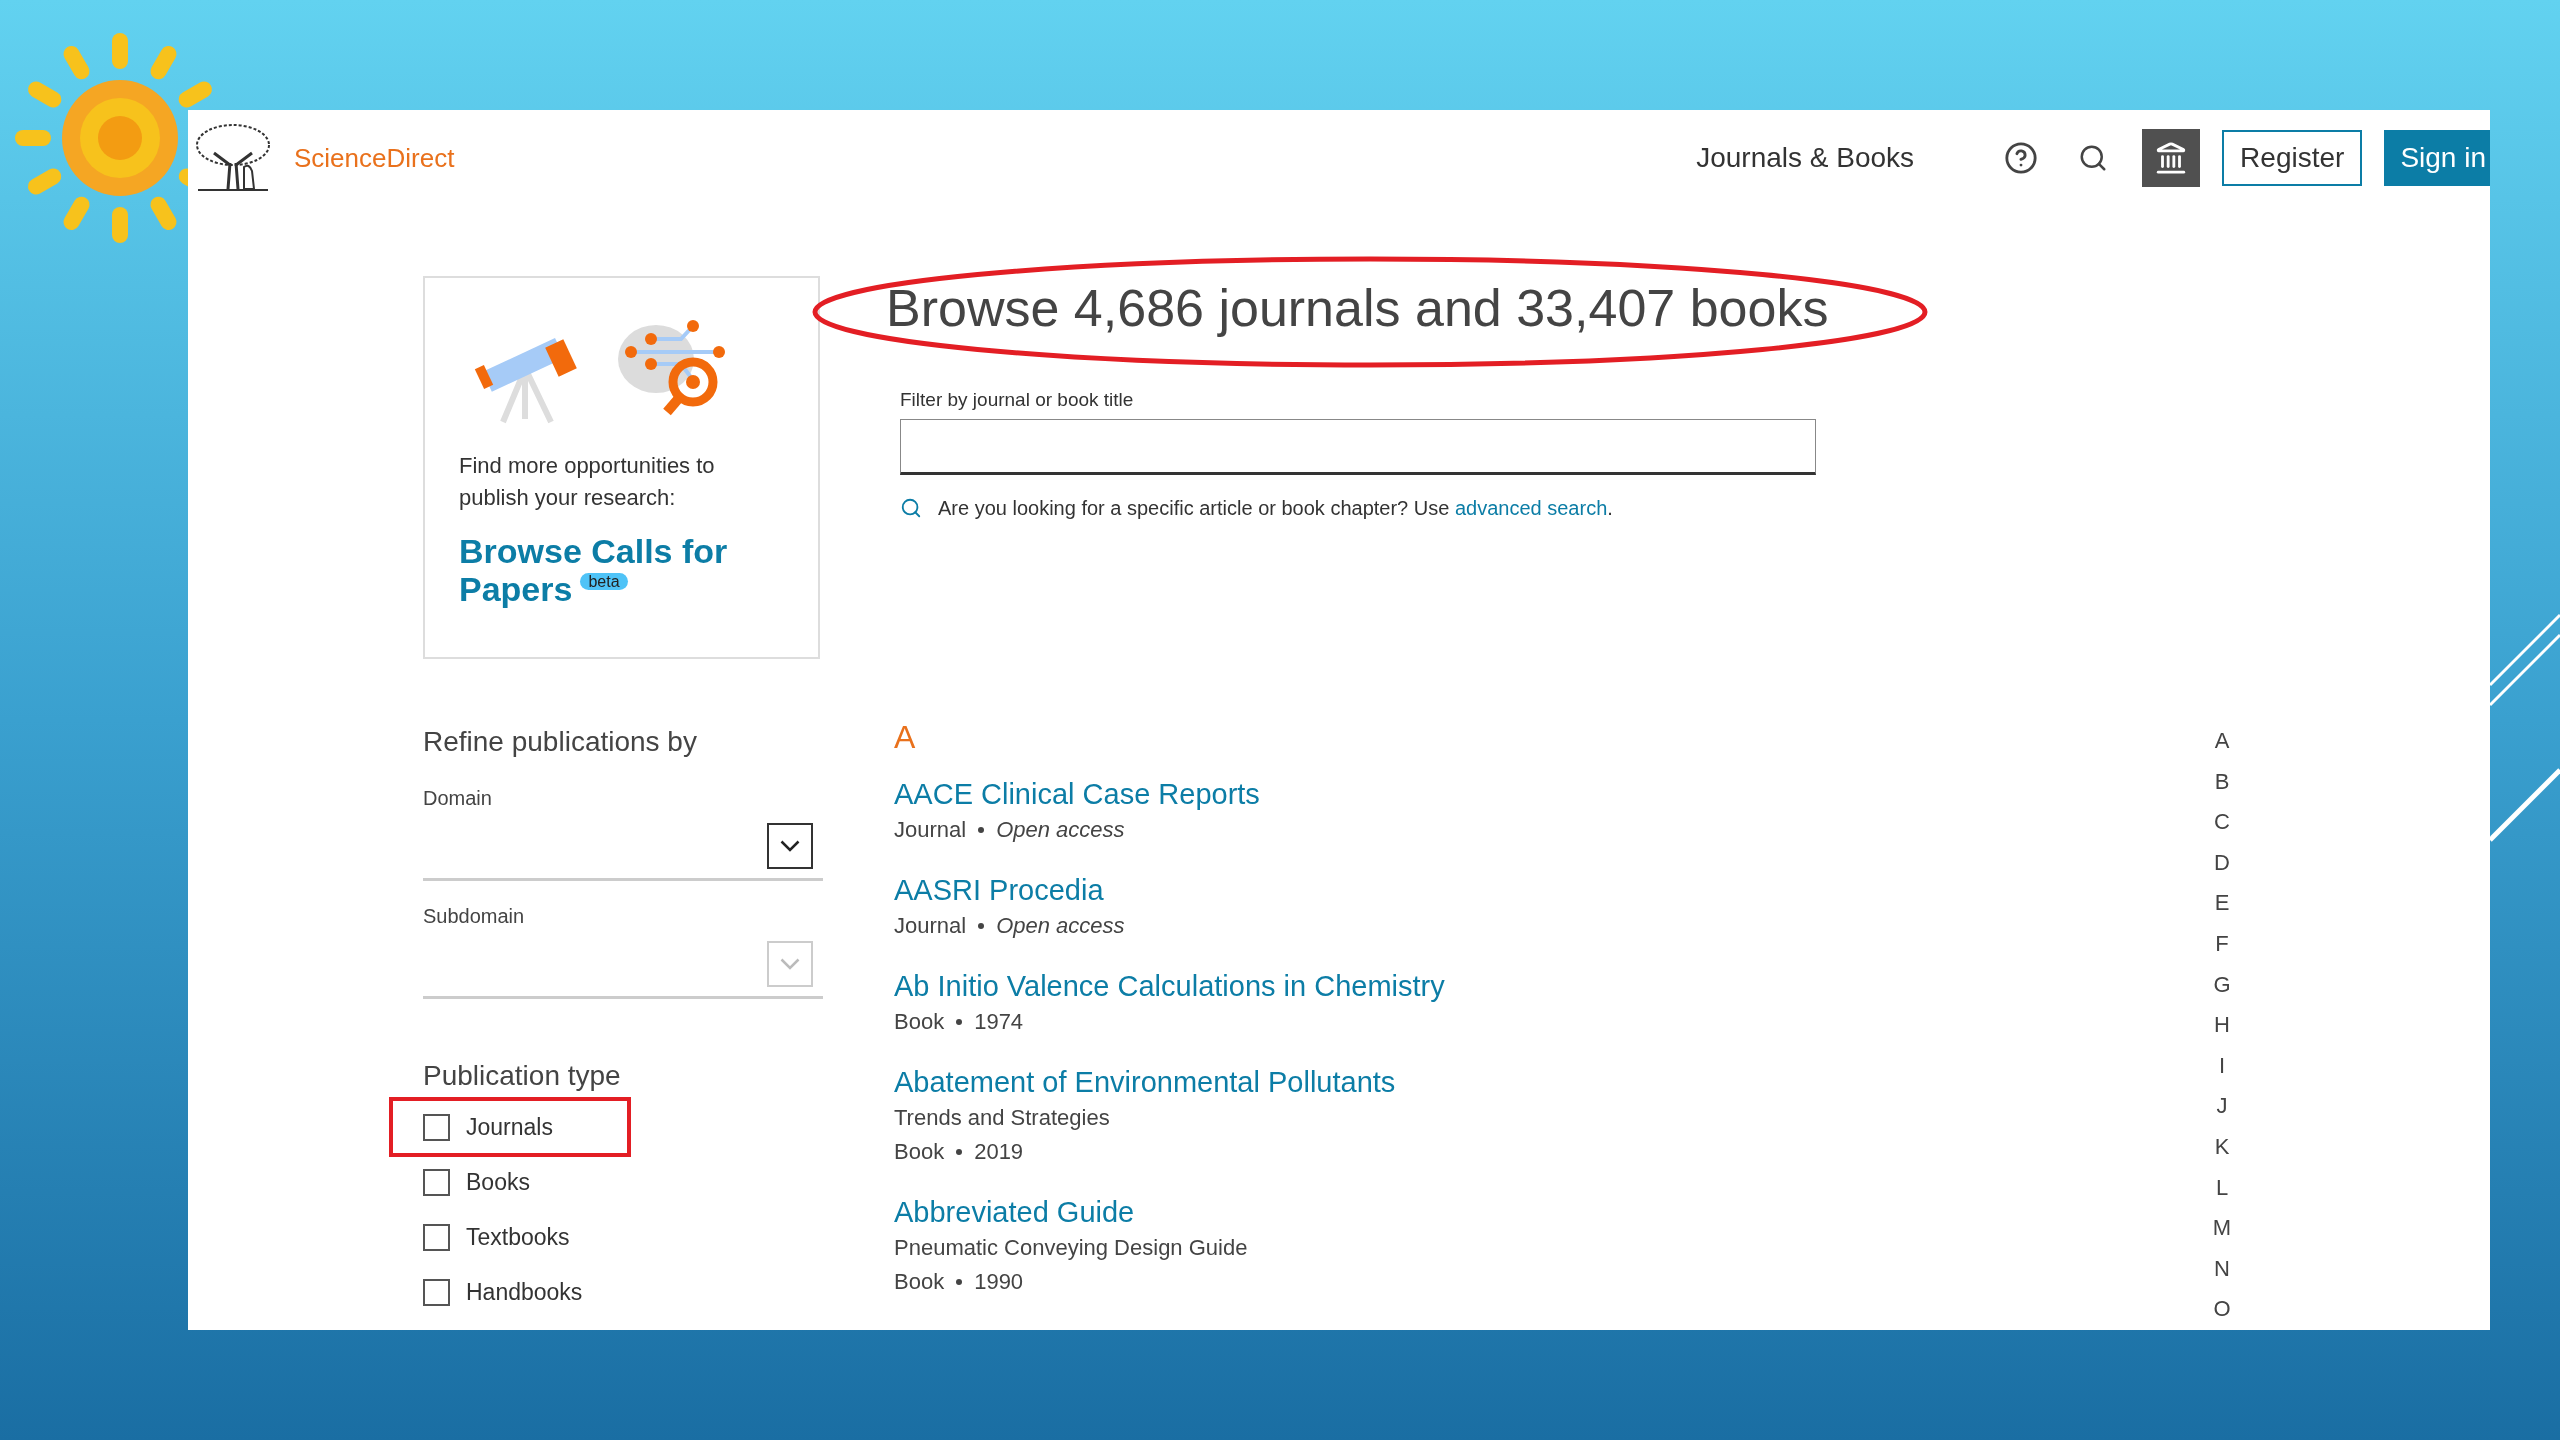 The image size is (2560, 1440). I want to click on dropdown-label: Subdomain, so click(474, 917).